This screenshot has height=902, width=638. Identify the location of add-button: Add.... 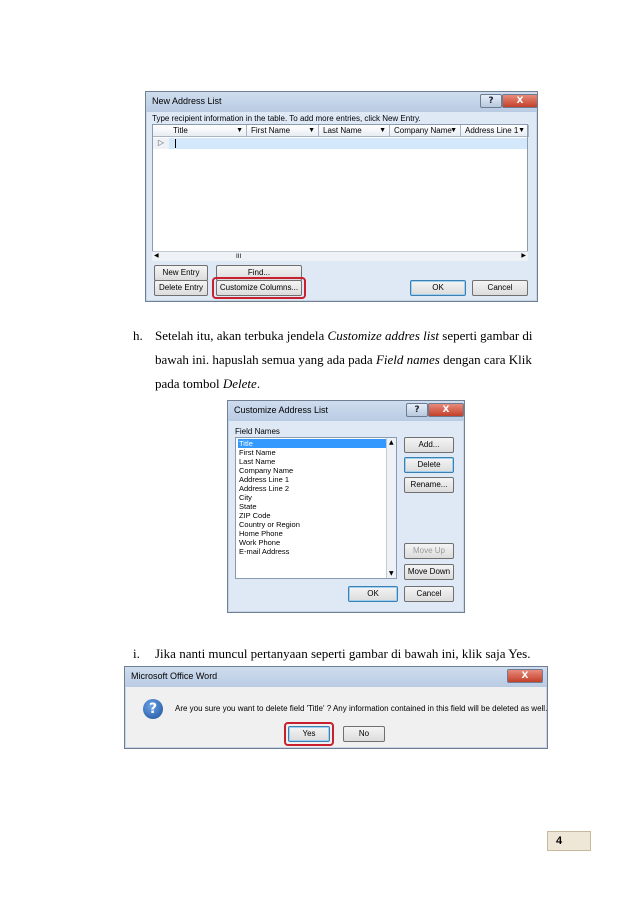
(429, 445).